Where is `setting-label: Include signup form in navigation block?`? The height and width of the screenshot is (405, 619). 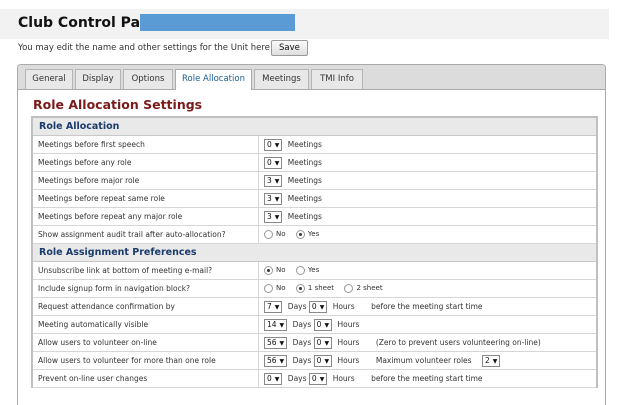
setting-label: Include signup form in navigation block? is located at coordinates (114, 288).